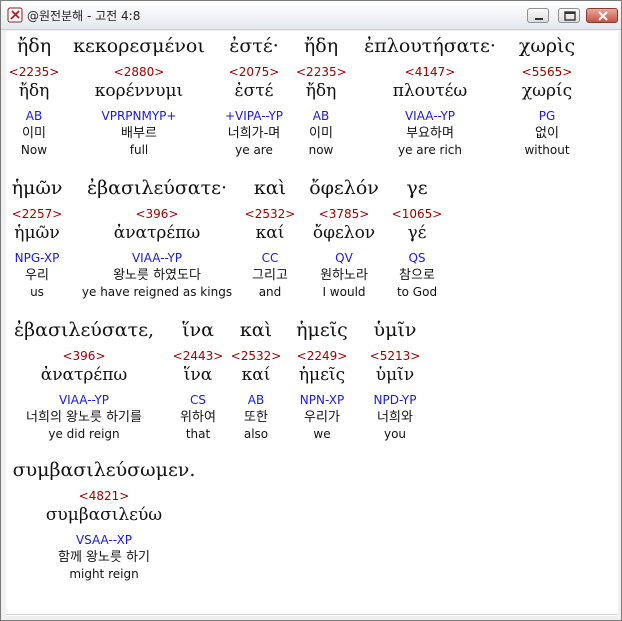  Describe the element at coordinates (256, 417) in the screenshot. I see `korean-gloss: 또한` at that location.